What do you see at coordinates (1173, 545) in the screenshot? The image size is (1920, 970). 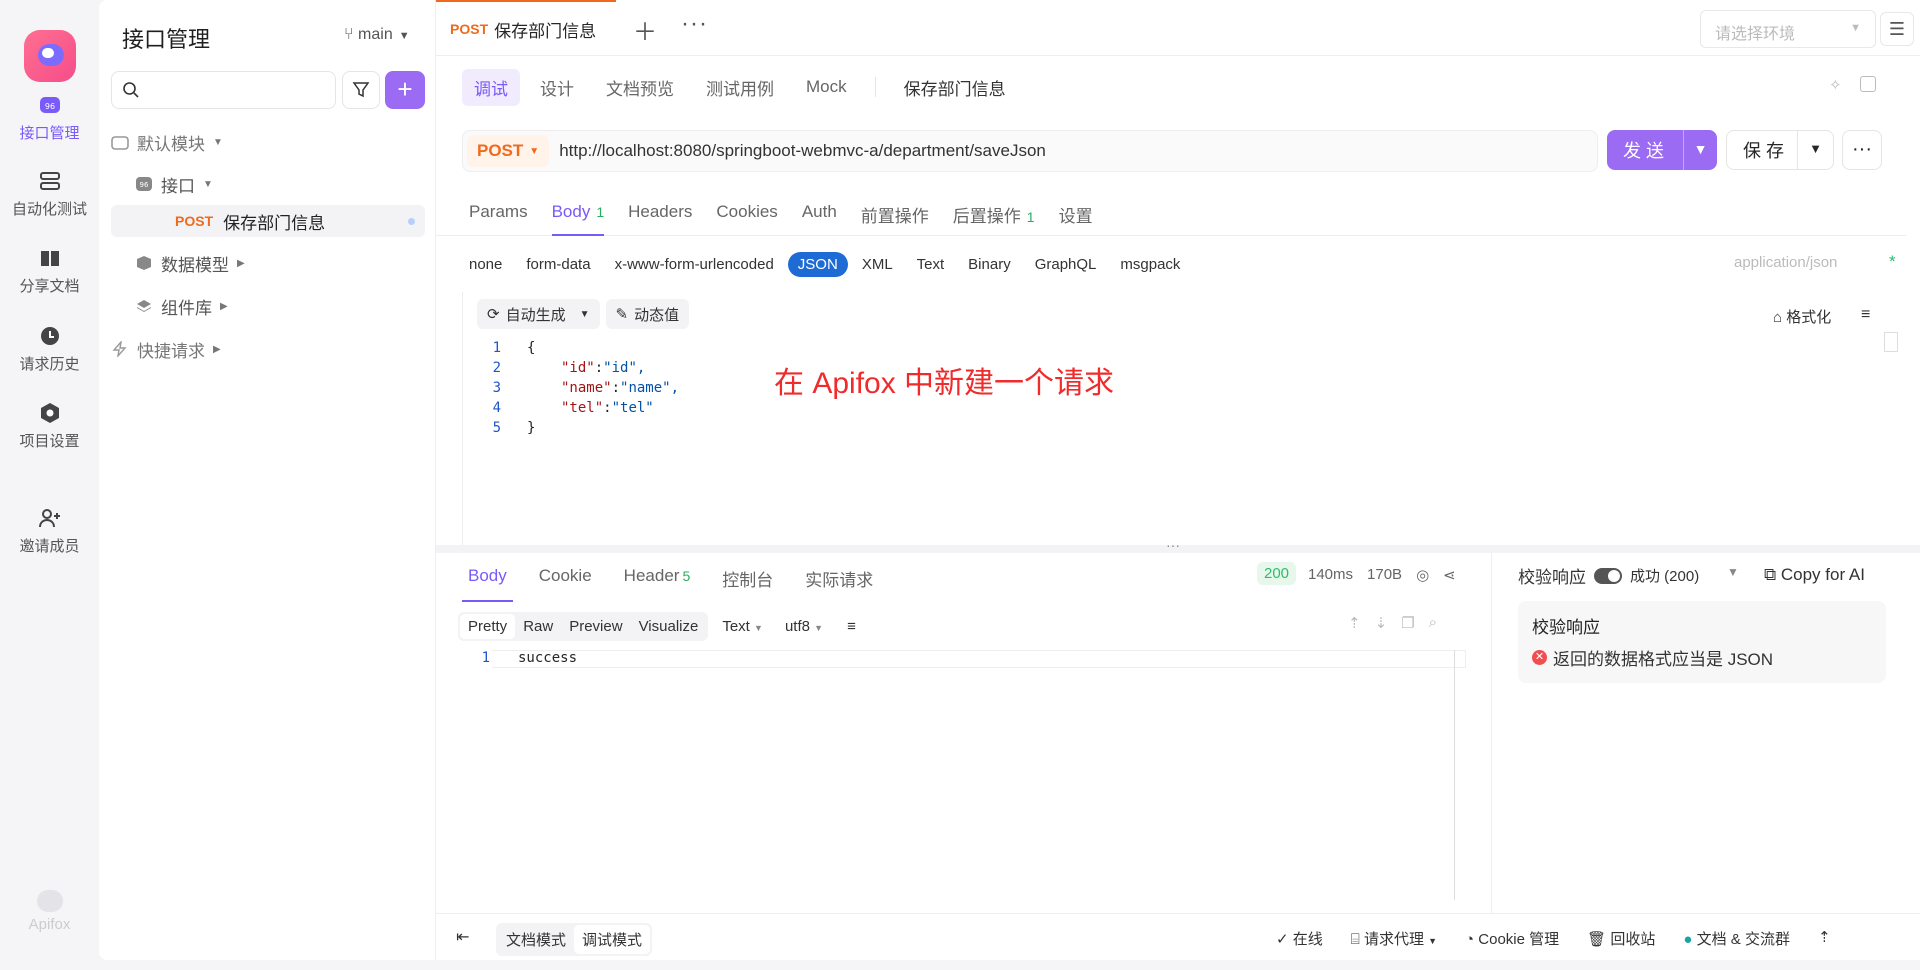 I see `drag-handle-icon: ···` at bounding box center [1173, 545].